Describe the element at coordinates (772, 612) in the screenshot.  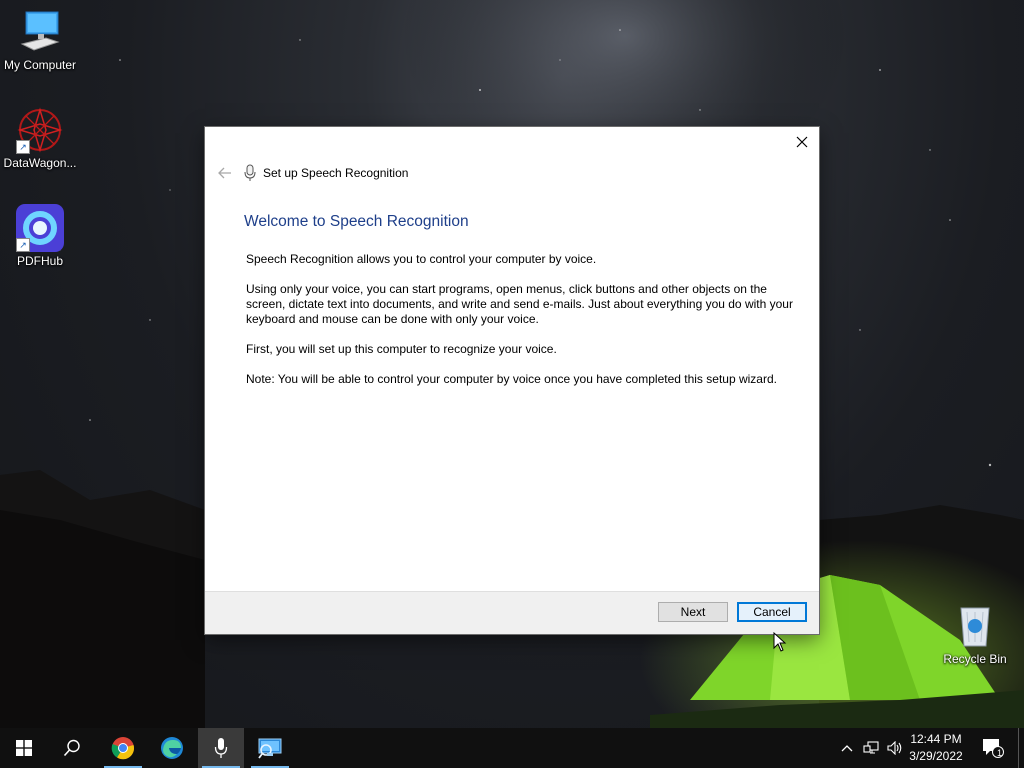
I see `cancel-button: Cancel` at that location.